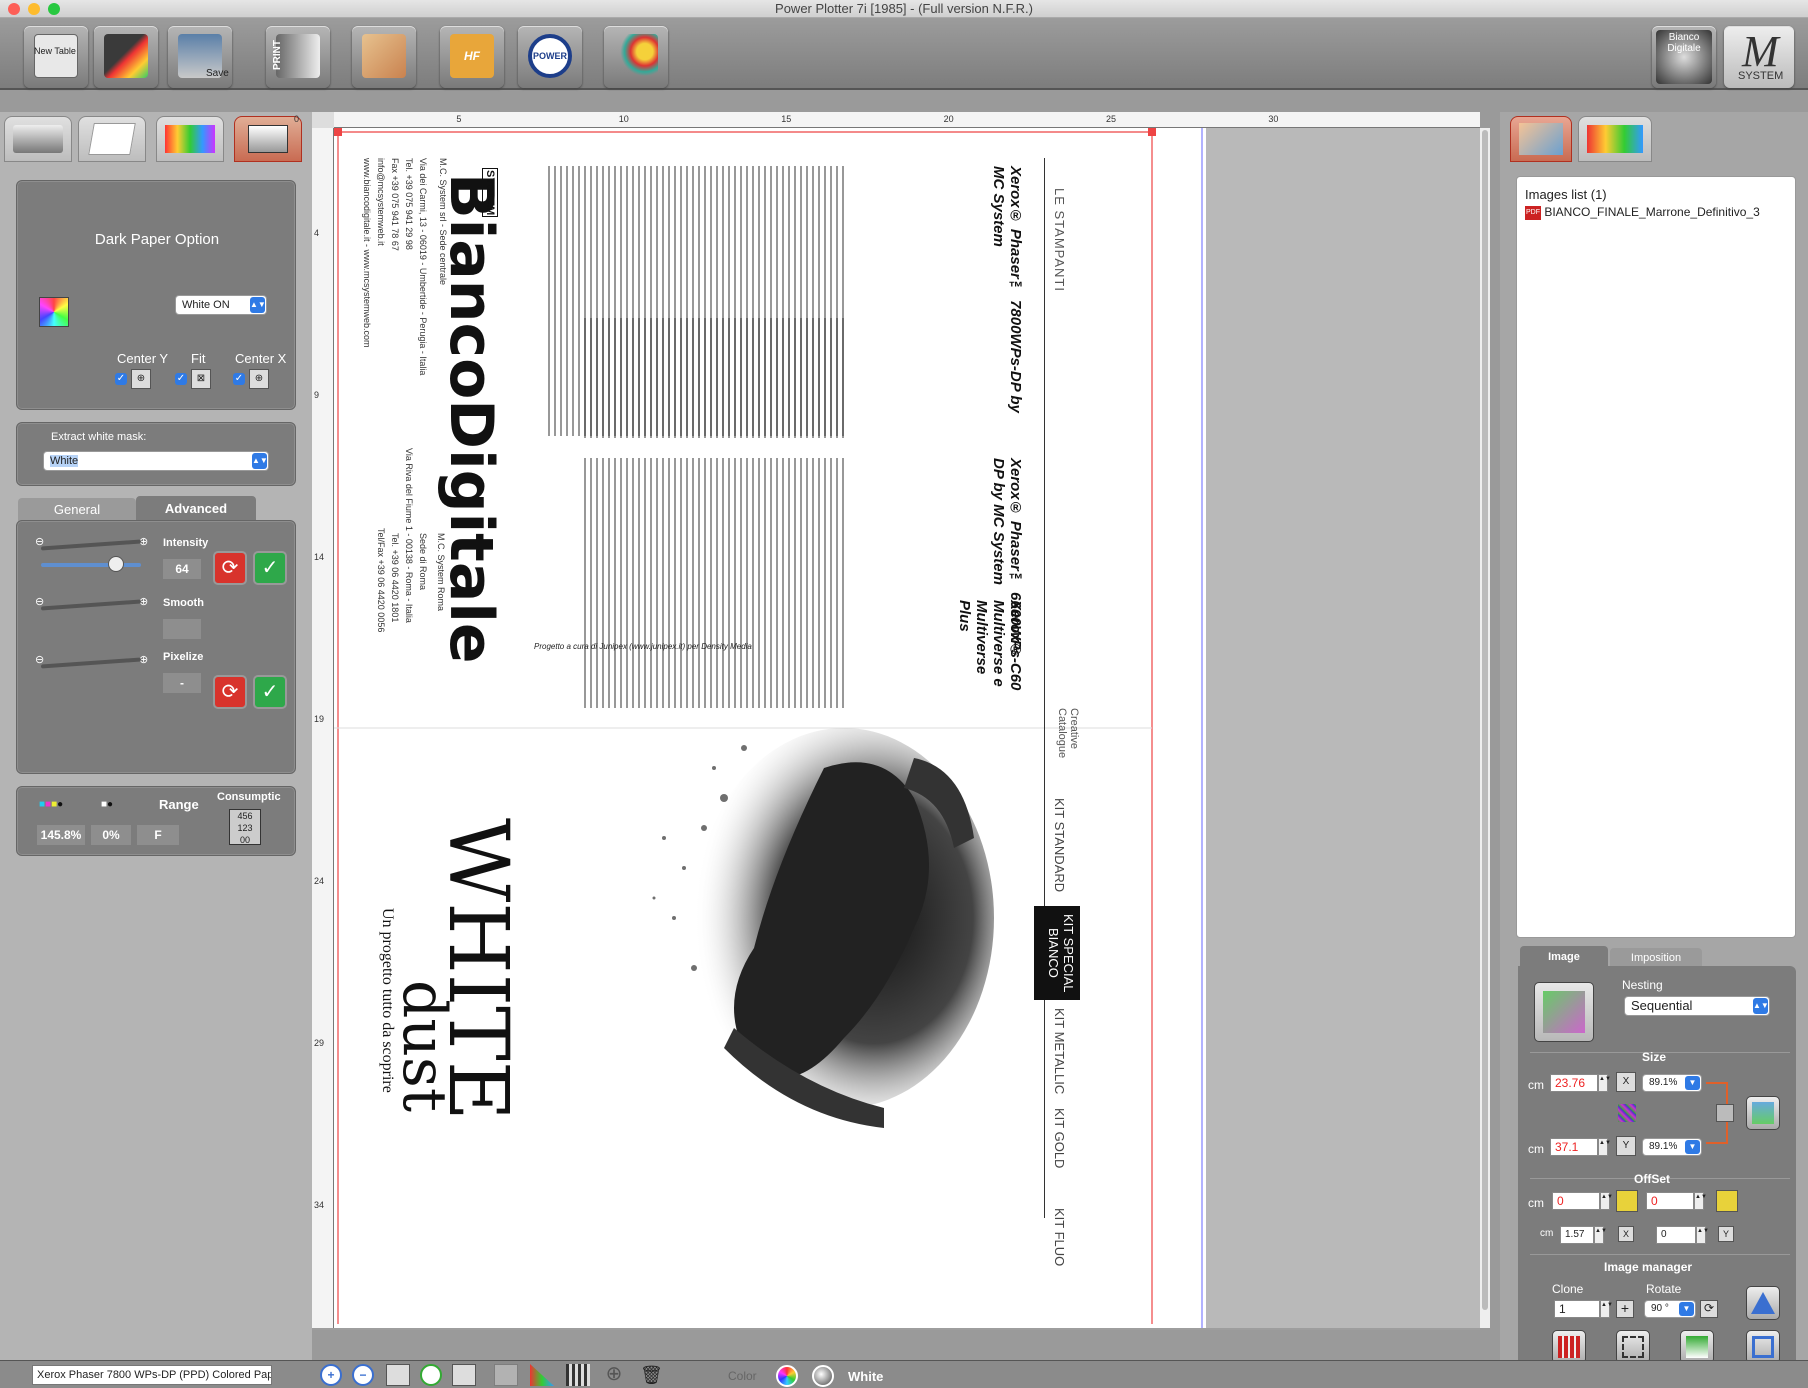  I want to click on center-x-checkbox: ✓, so click(239, 379).